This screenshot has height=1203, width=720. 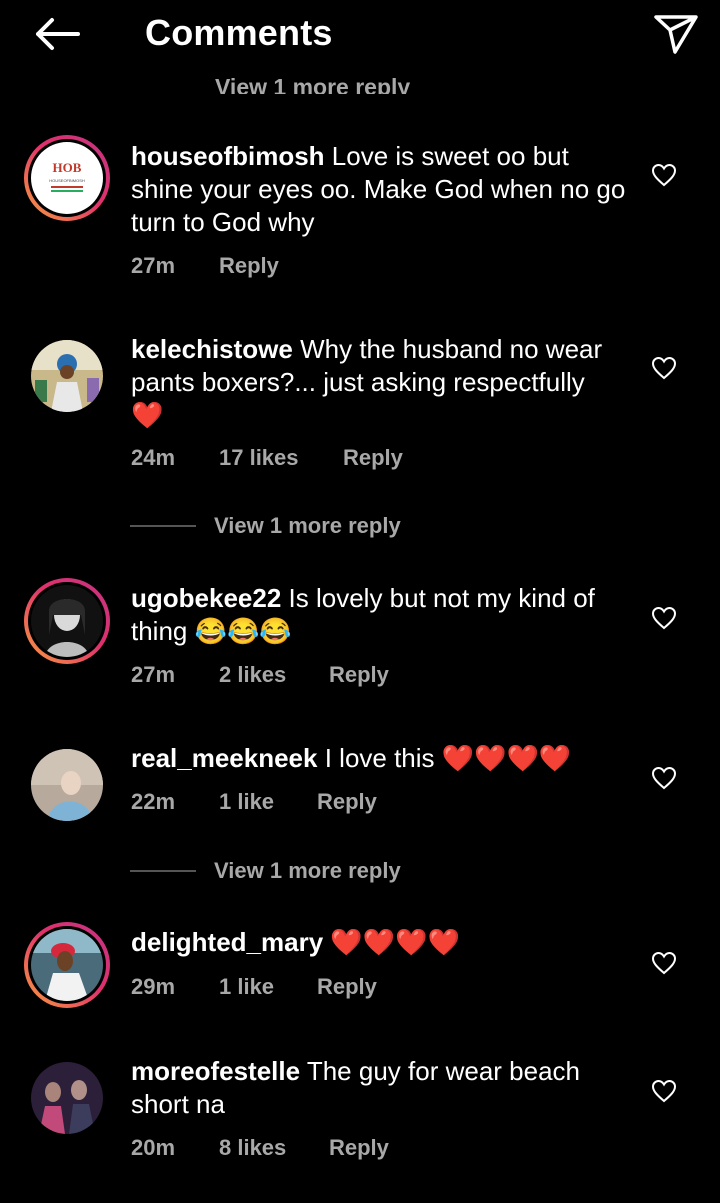 What do you see at coordinates (212, 349) in the screenshot?
I see `comment-username: kelechistowe` at bounding box center [212, 349].